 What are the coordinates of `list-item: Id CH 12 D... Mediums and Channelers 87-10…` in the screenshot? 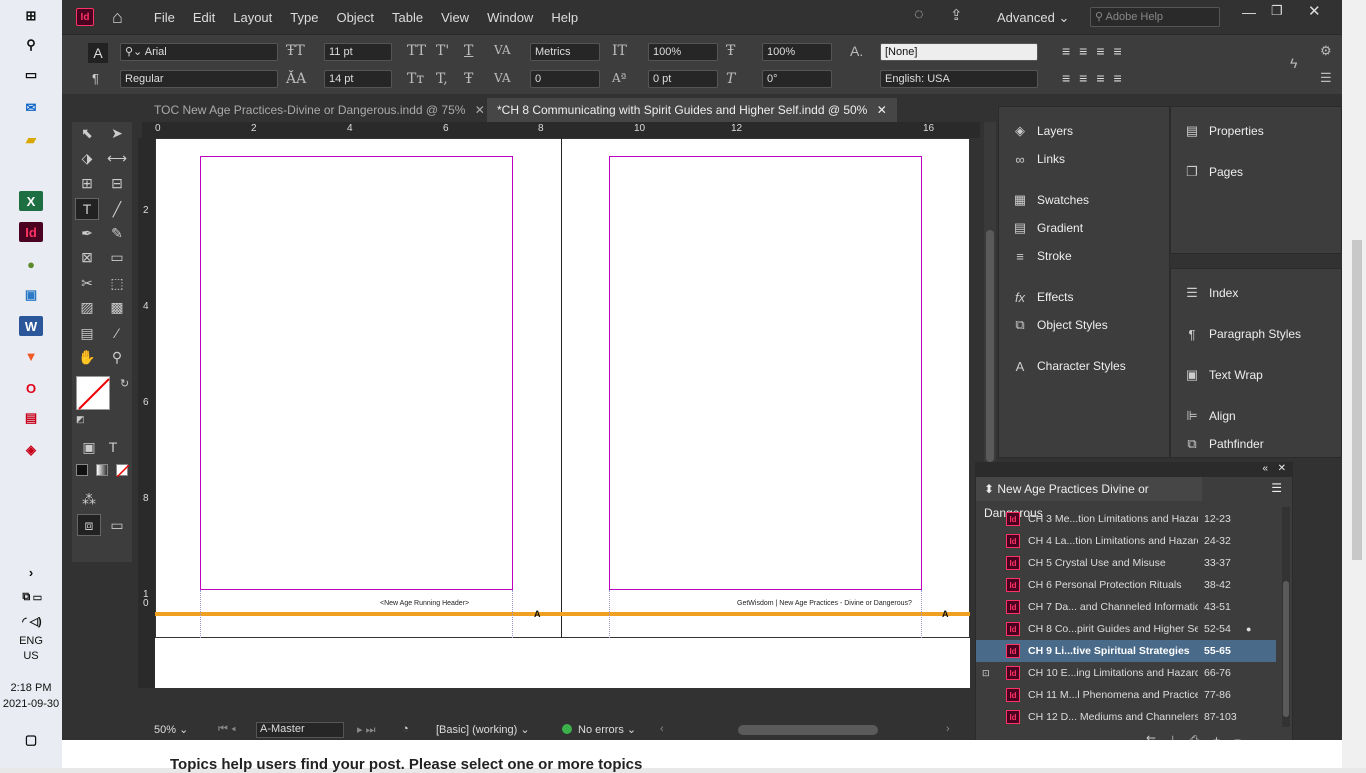 It's located at (1126, 717).